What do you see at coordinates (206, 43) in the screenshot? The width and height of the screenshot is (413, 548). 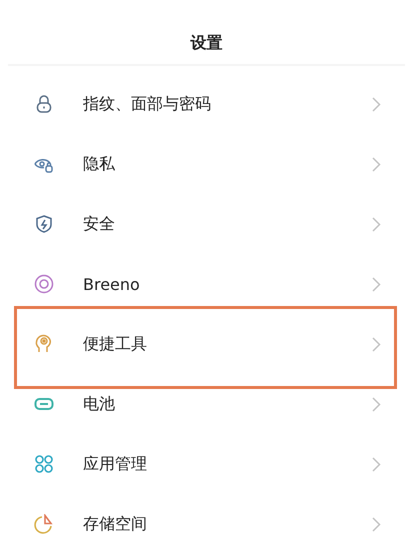 I see `page-title: 设置` at bounding box center [206, 43].